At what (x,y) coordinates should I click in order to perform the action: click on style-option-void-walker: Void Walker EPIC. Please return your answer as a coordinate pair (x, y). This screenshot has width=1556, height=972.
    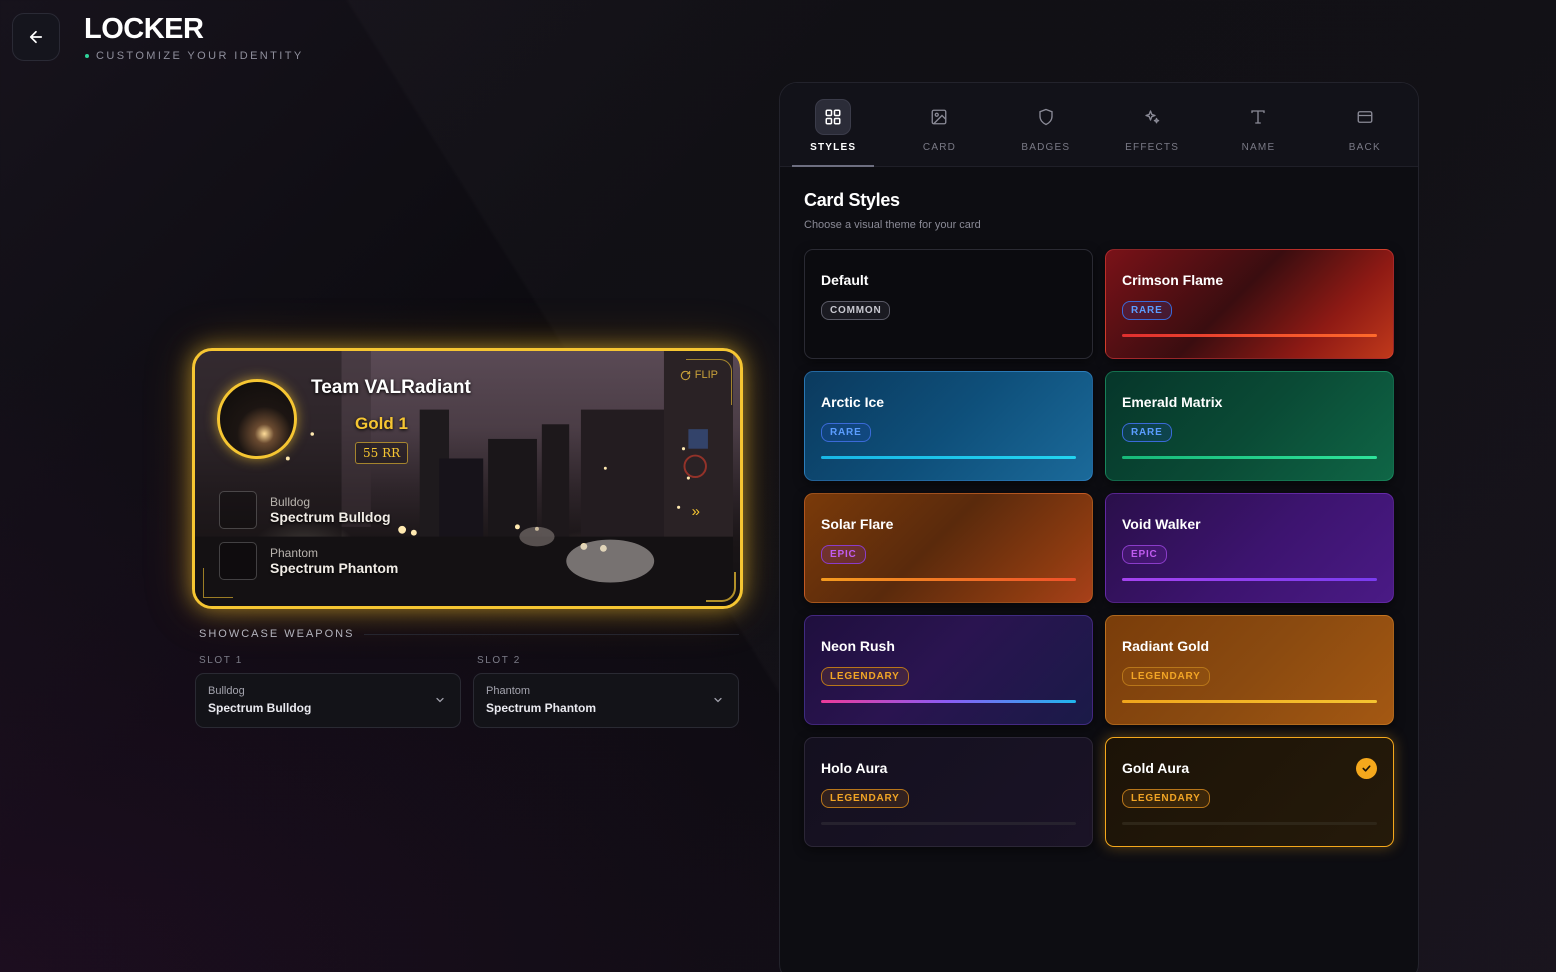
    Looking at the image, I should click on (1249, 548).